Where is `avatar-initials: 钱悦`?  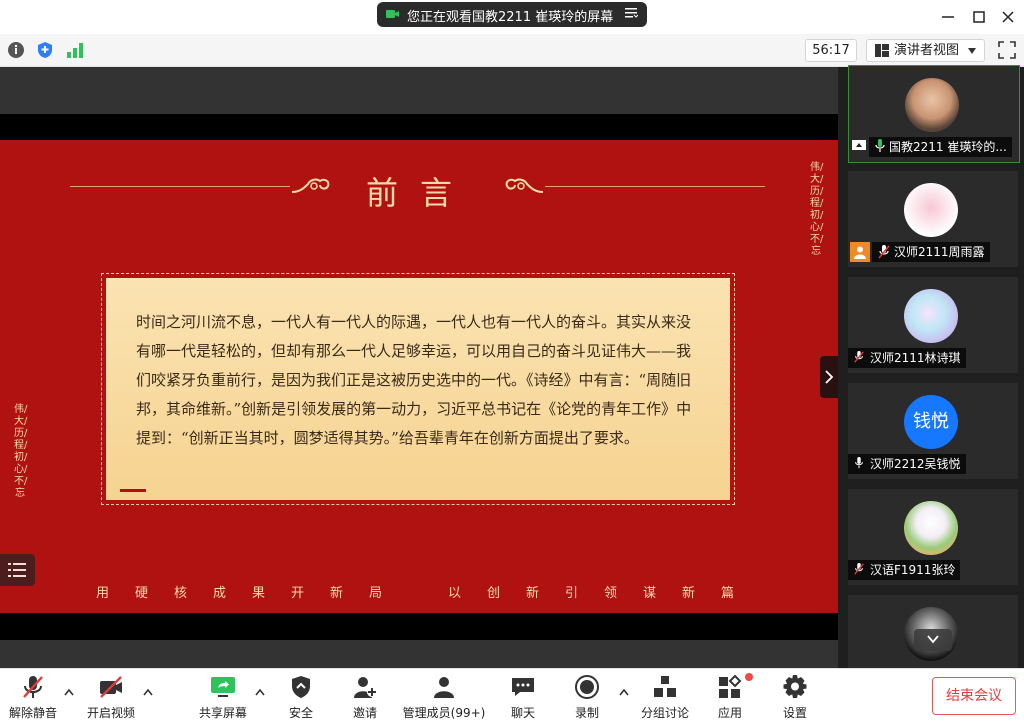 avatar-initials: 钱悦 is located at coordinates (931, 422).